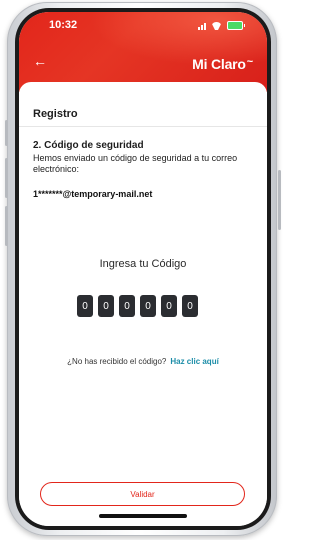 The width and height of the screenshot is (320, 540). Describe the element at coordinates (194, 361) in the screenshot. I see `resend-link: Haz clic aquí` at that location.